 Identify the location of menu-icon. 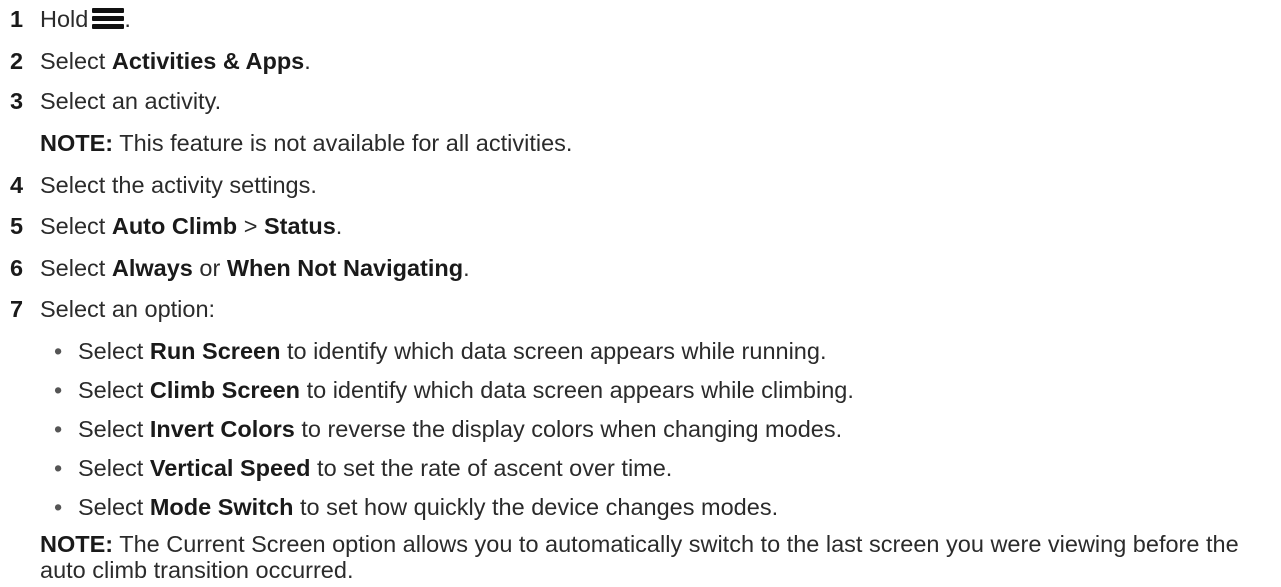
(108, 19).